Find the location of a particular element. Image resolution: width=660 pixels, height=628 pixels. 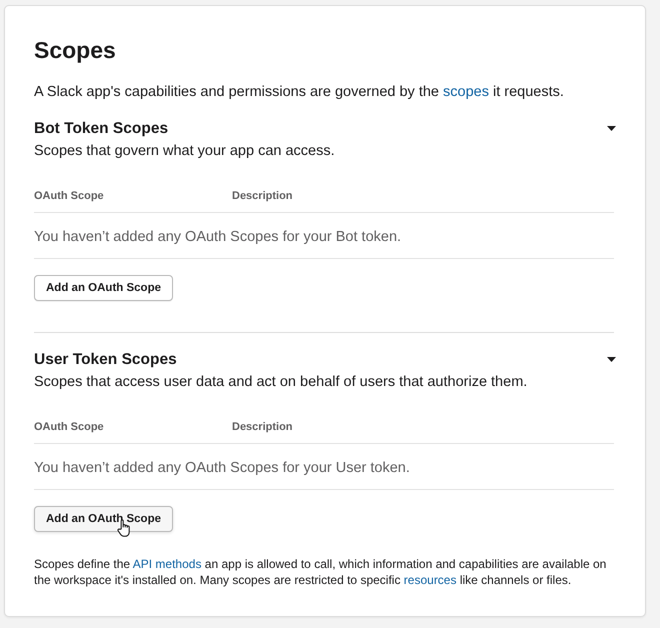

inline-link: resources is located at coordinates (430, 579).